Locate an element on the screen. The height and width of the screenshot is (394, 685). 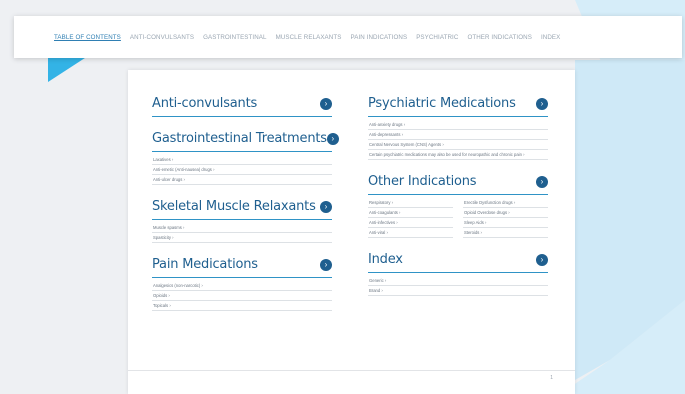
nav-tab-table-of-contents: TABLE OF CONTENTS is located at coordinates (87, 37).